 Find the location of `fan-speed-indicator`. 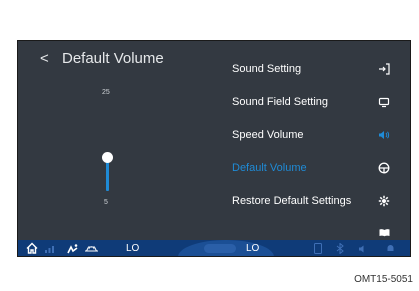

fan-speed-indicator is located at coordinates (220, 248).